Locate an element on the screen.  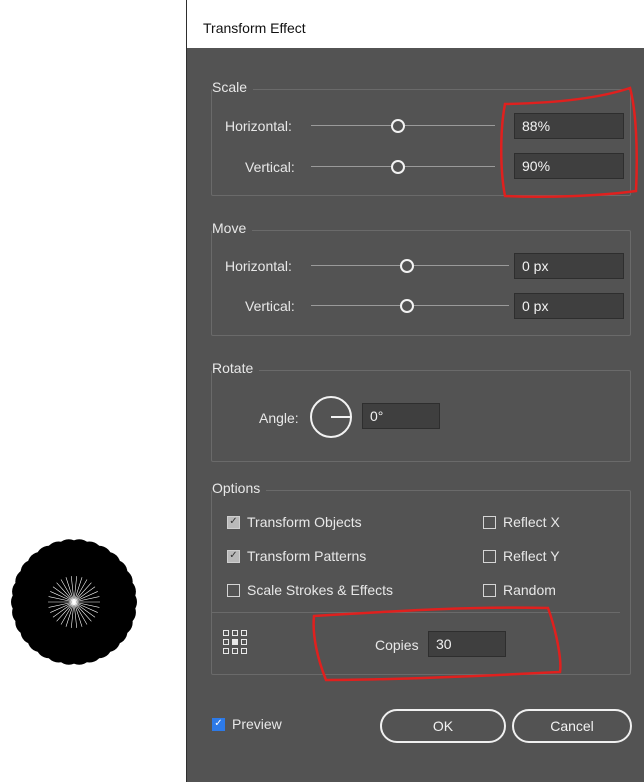
reflect-y-checkbox: Reflect Y is located at coordinates (521, 556).